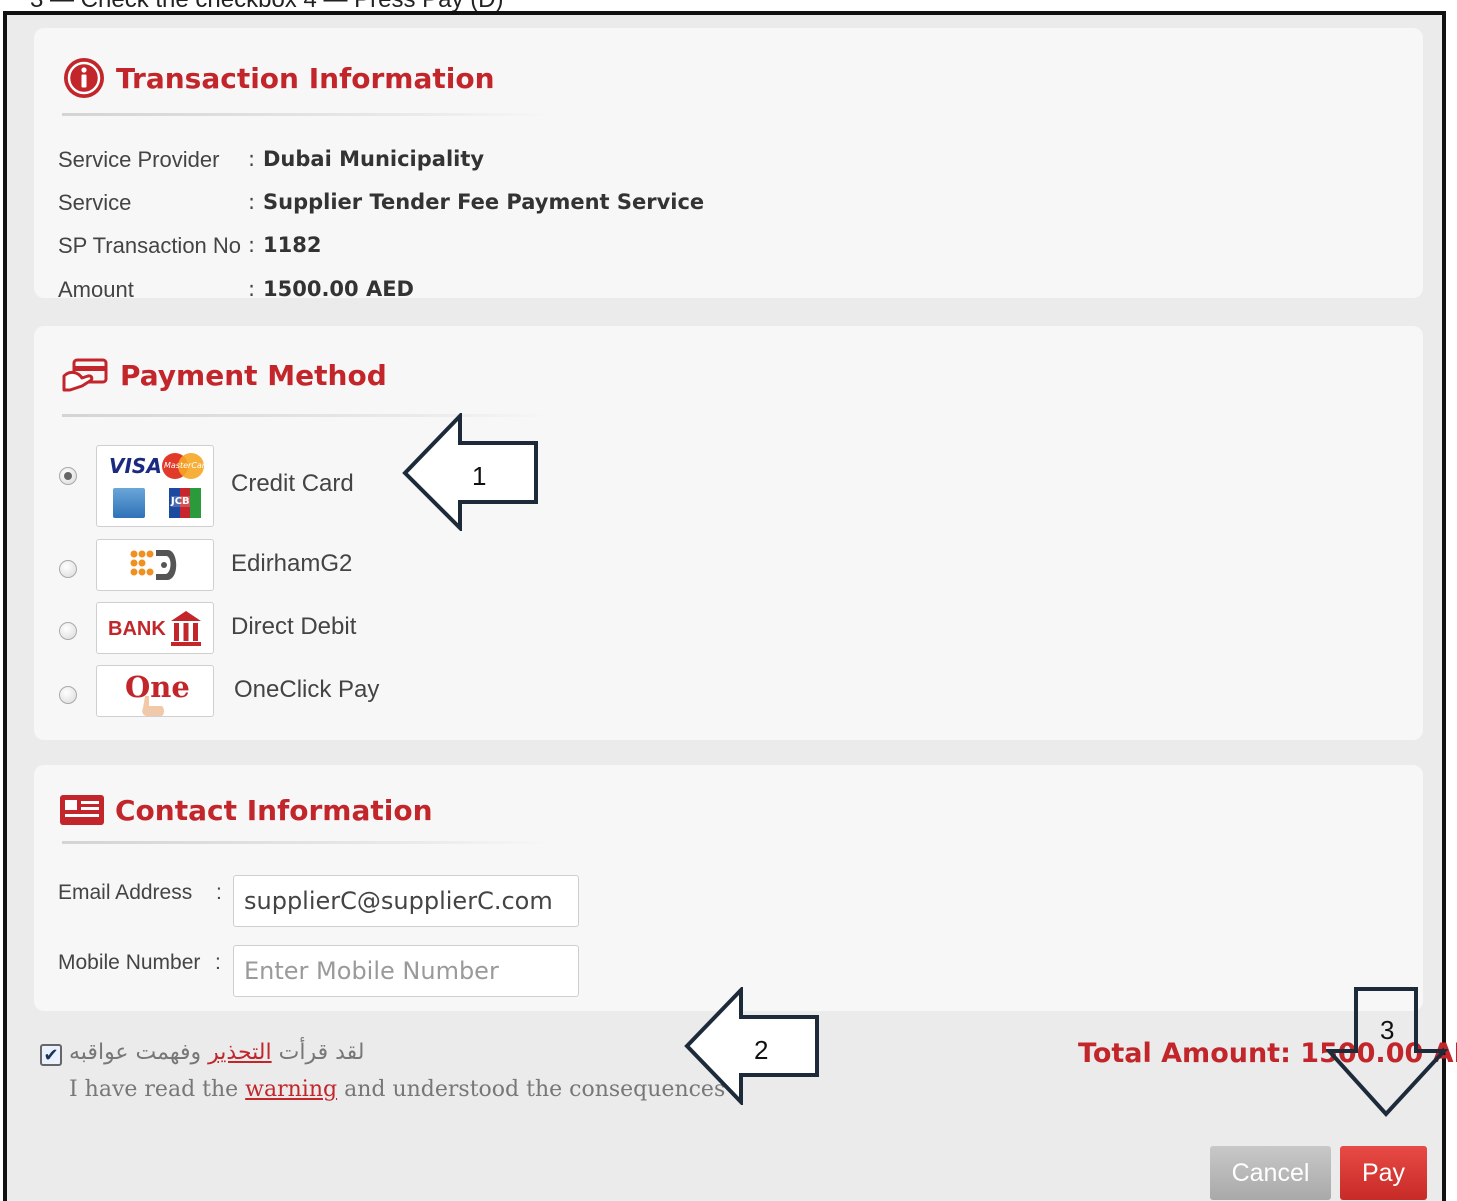  Describe the element at coordinates (155, 691) in the screenshot. I see `oneclick-logo: One` at that location.